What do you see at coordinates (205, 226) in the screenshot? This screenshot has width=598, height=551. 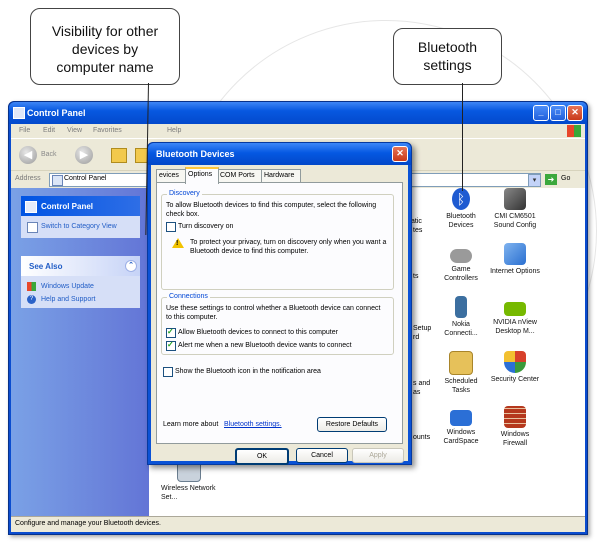 I see `turn-discovery-label: Turn discovery on` at bounding box center [205, 226].